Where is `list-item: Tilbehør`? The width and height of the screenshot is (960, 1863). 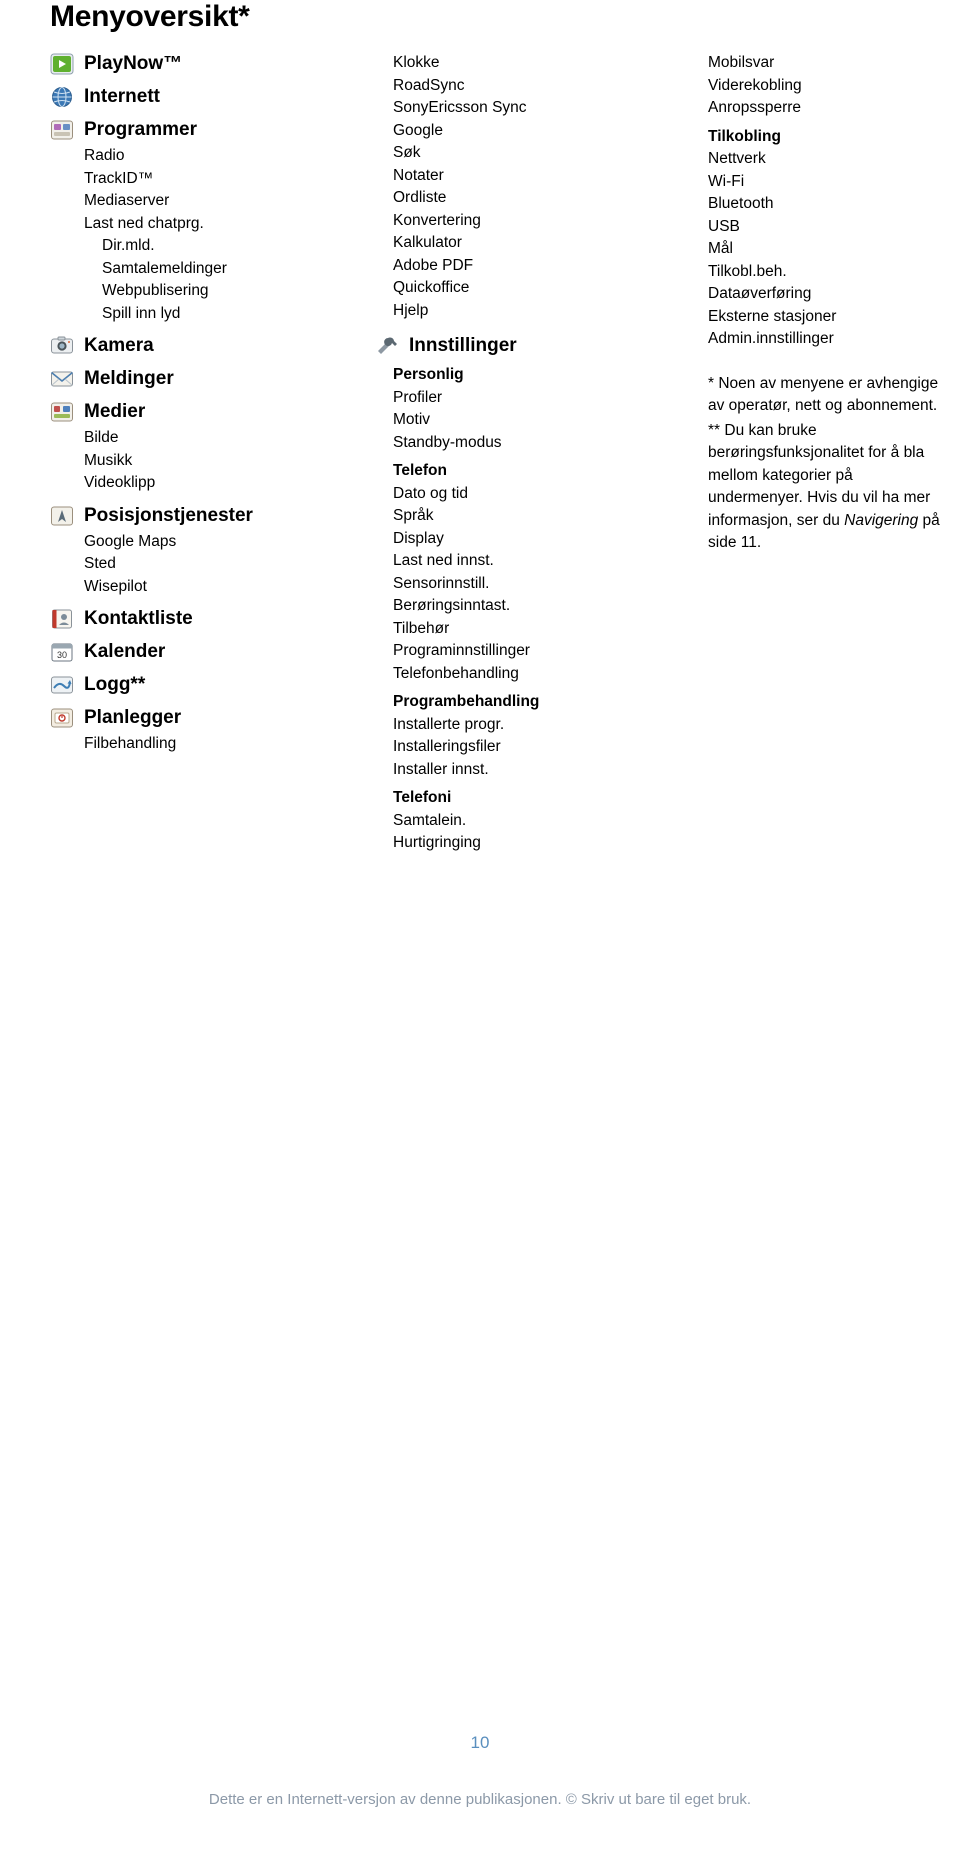 list-item: Tilbehør is located at coordinates (519, 629).